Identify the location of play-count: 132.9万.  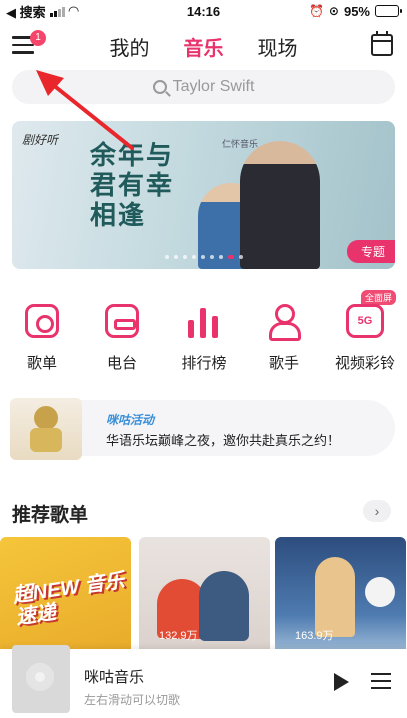
(178, 636).